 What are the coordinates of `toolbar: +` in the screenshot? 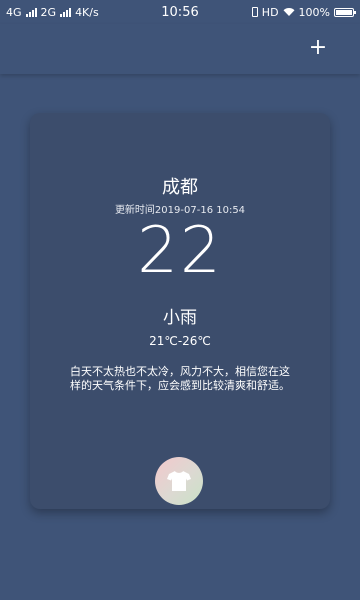 It's located at (180, 49).